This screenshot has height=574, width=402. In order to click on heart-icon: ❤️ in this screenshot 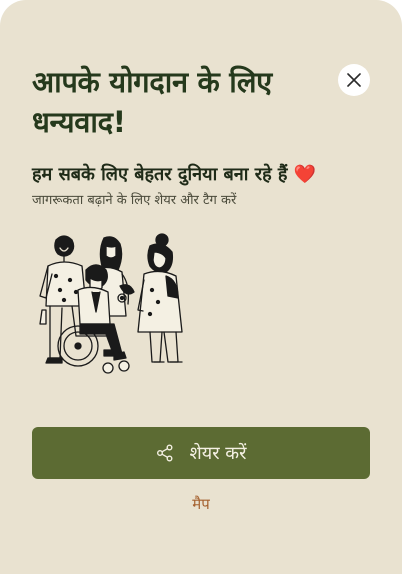, I will do `click(305, 174)`.